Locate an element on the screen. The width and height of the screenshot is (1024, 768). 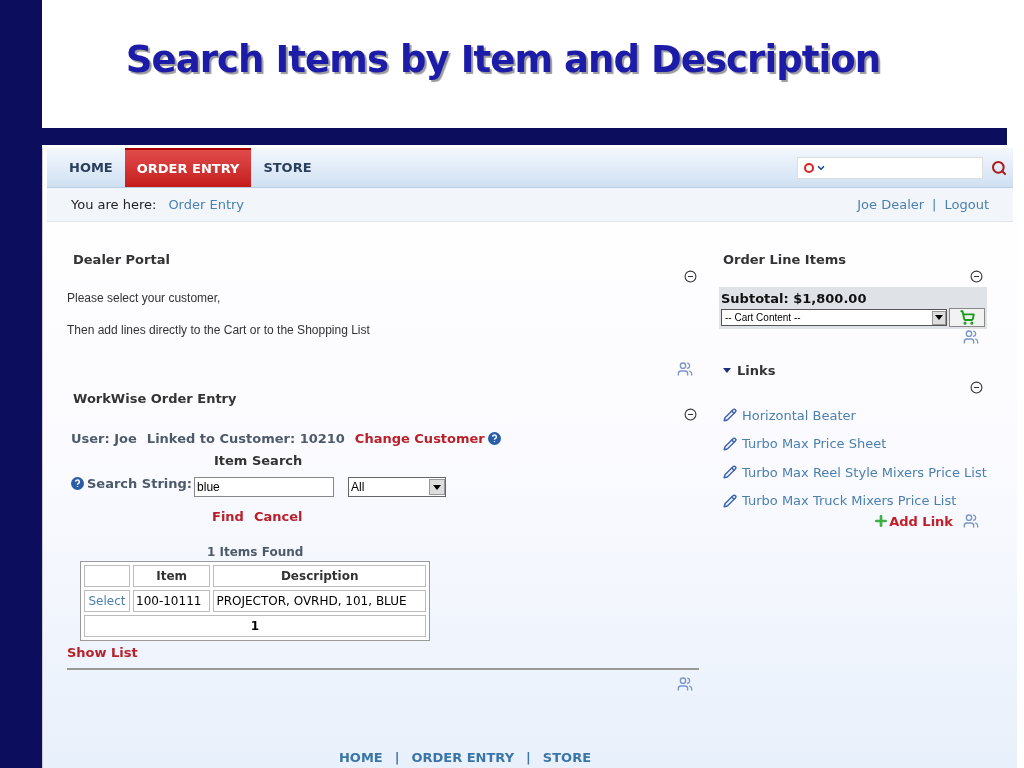
search-icon is located at coordinates (999, 167).